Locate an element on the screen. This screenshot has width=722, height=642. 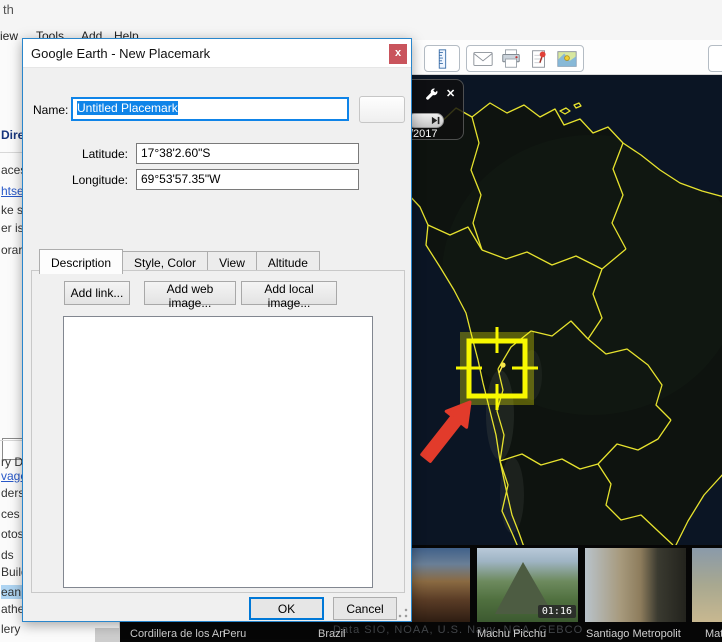
thumbnail-caption: Machu Picchu is located at coordinates (512, 634).